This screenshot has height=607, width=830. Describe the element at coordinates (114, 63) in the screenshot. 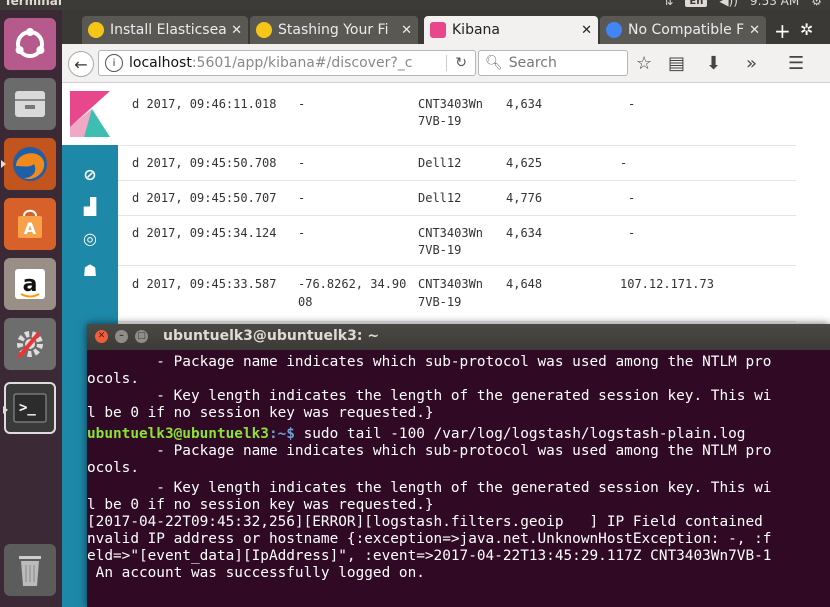

I see `site-info-icon: i` at that location.